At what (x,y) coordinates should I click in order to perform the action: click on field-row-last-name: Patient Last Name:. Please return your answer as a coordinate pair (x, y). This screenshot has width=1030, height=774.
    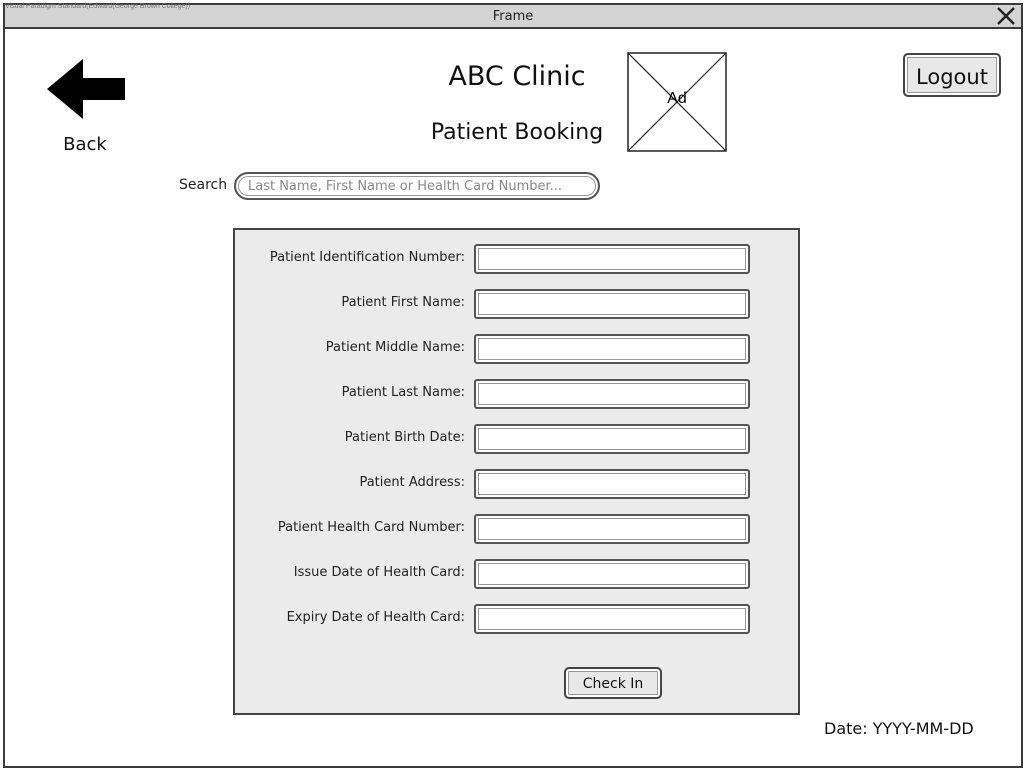
    Looking at the image, I should click on (516, 394).